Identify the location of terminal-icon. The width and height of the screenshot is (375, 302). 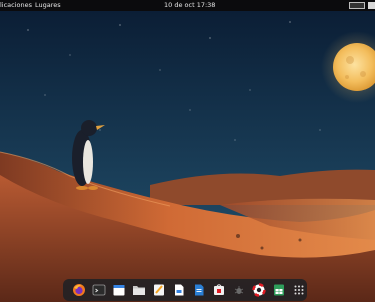
(99, 290).